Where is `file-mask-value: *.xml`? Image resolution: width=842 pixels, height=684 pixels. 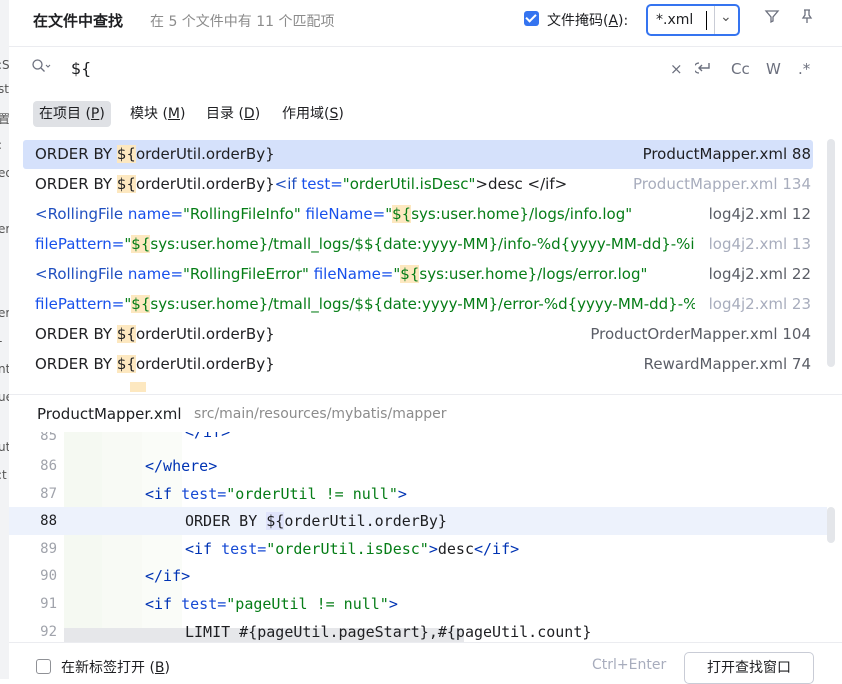
file-mask-value: *.xml is located at coordinates (674, 20).